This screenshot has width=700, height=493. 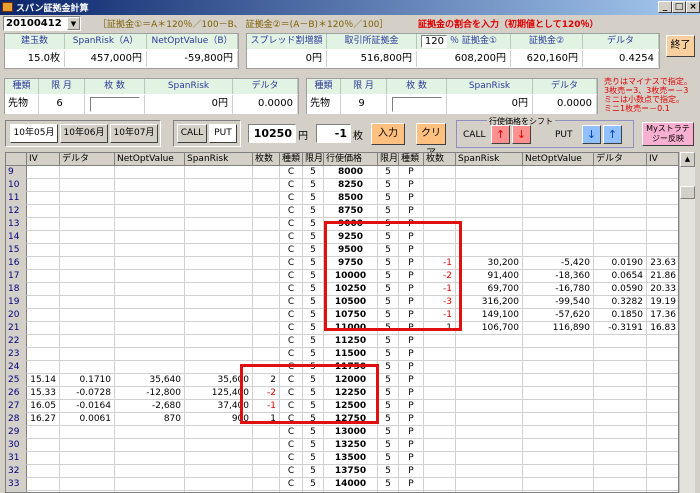 What do you see at coordinates (350, 7) in the screenshot?
I see `title-bar: スパン証拠金計算 _ □ ×` at bounding box center [350, 7].